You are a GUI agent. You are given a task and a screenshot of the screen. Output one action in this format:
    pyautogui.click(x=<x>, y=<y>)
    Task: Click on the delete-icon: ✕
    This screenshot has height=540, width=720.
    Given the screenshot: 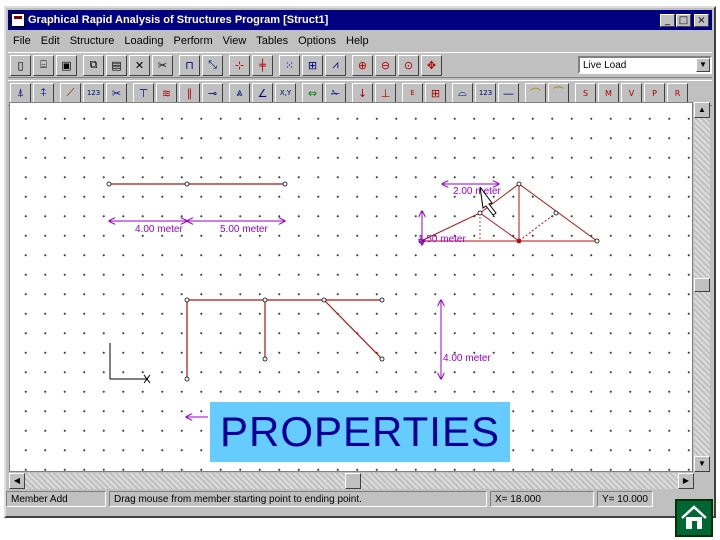 What is the action you would take?
    pyautogui.click(x=139, y=65)
    